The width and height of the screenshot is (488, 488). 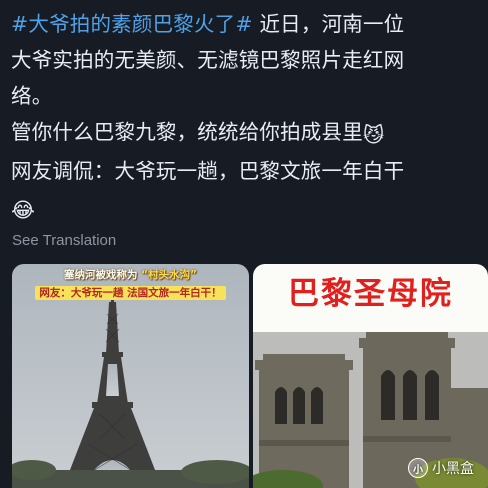 I want to click on overlay-caption-bottom: 网友：大爷玩一趟 法国文旅一年白干！, so click(x=130, y=292).